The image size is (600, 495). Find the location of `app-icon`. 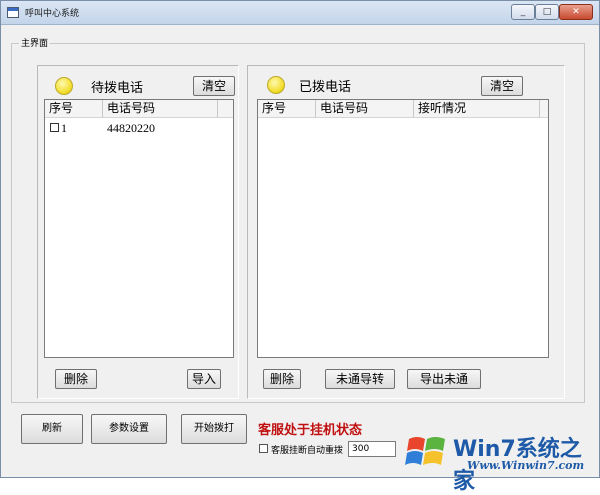

app-icon is located at coordinates (13, 12).